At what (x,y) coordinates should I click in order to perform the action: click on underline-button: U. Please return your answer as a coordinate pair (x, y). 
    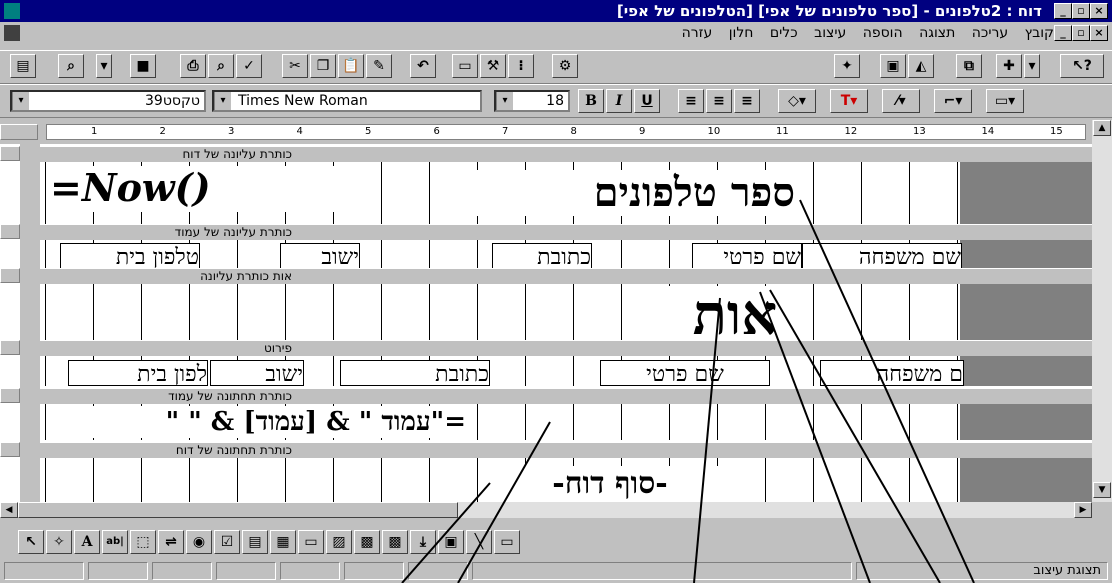
    Looking at the image, I should click on (647, 101).